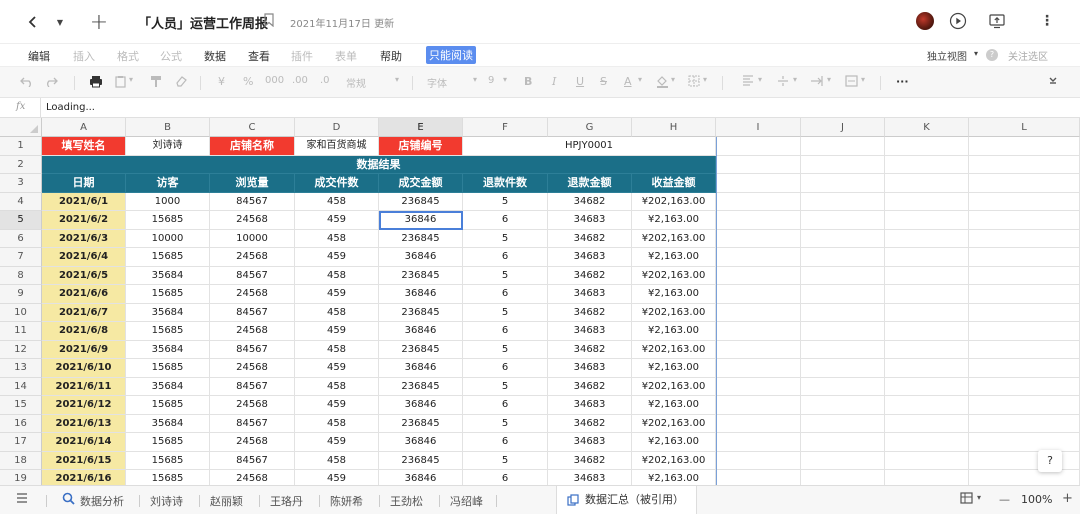 The image size is (1080, 514). Describe the element at coordinates (1004, 499) in the screenshot. I see `zoom-out-button: —` at that location.